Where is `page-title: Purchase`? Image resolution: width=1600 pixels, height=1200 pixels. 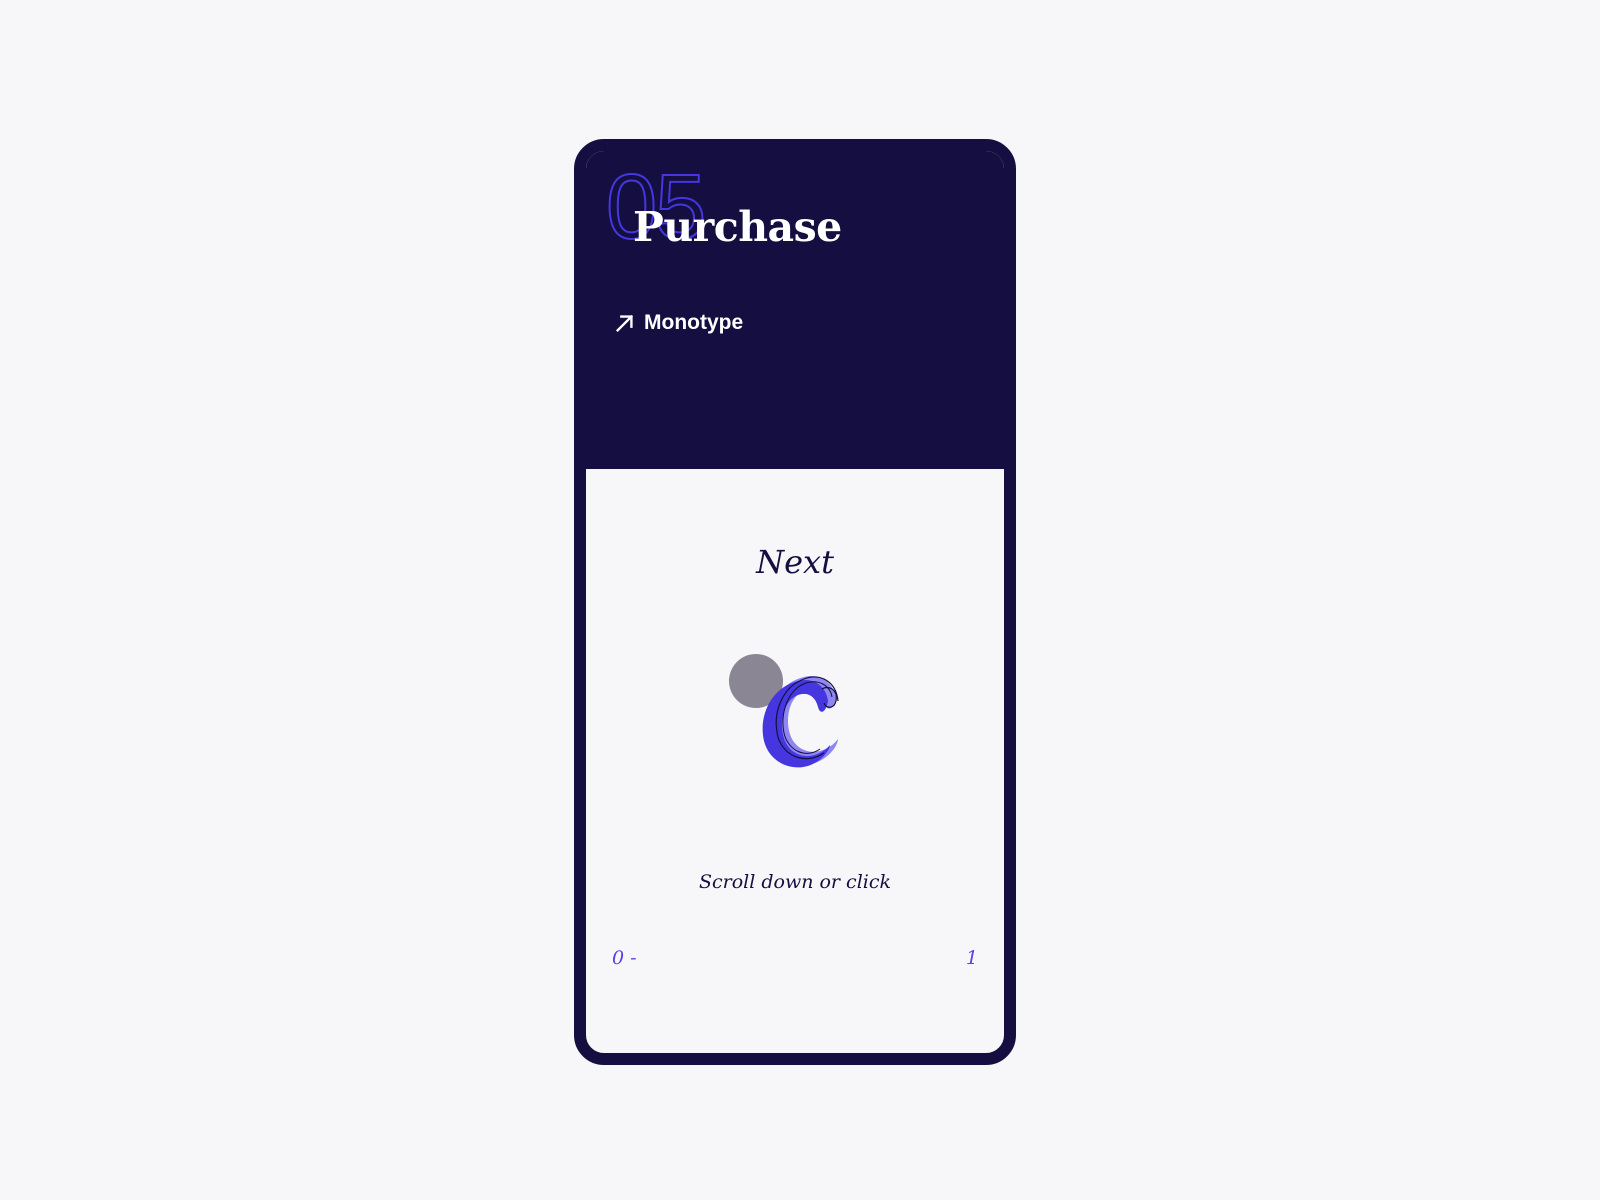
page-title: Purchase is located at coordinates (737, 227).